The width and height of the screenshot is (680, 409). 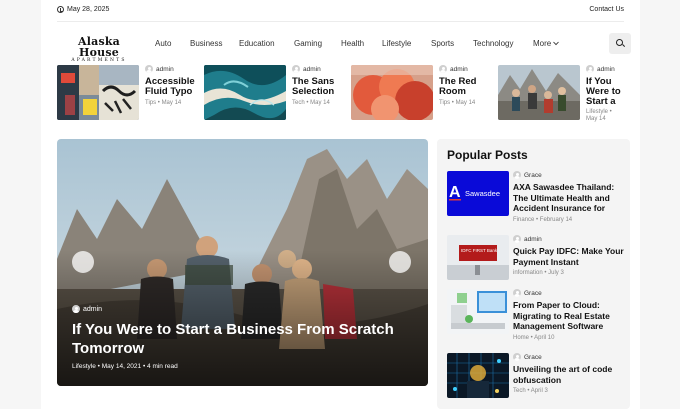 I want to click on popular-post-2-meta: information • July 3, so click(x=538, y=273).